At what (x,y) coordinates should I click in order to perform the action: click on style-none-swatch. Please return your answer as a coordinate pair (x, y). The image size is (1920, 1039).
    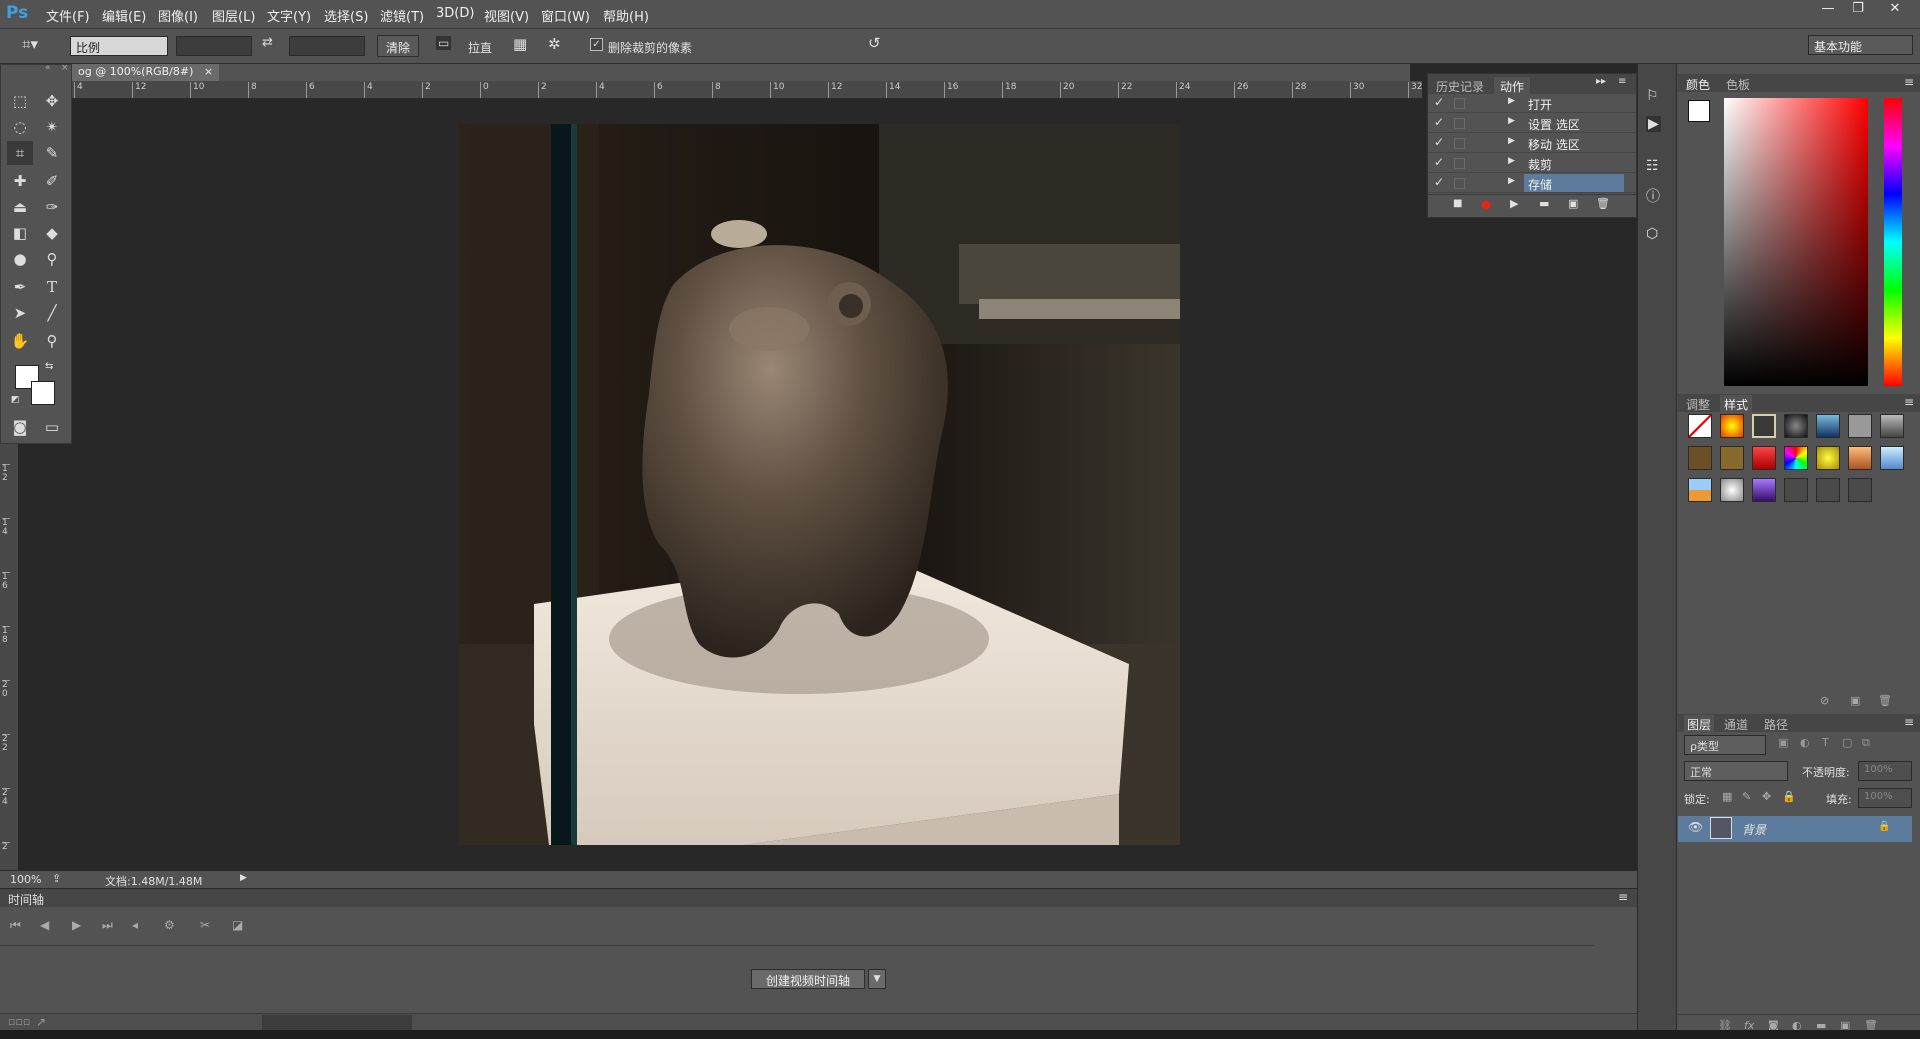
    Looking at the image, I should click on (1700, 426).